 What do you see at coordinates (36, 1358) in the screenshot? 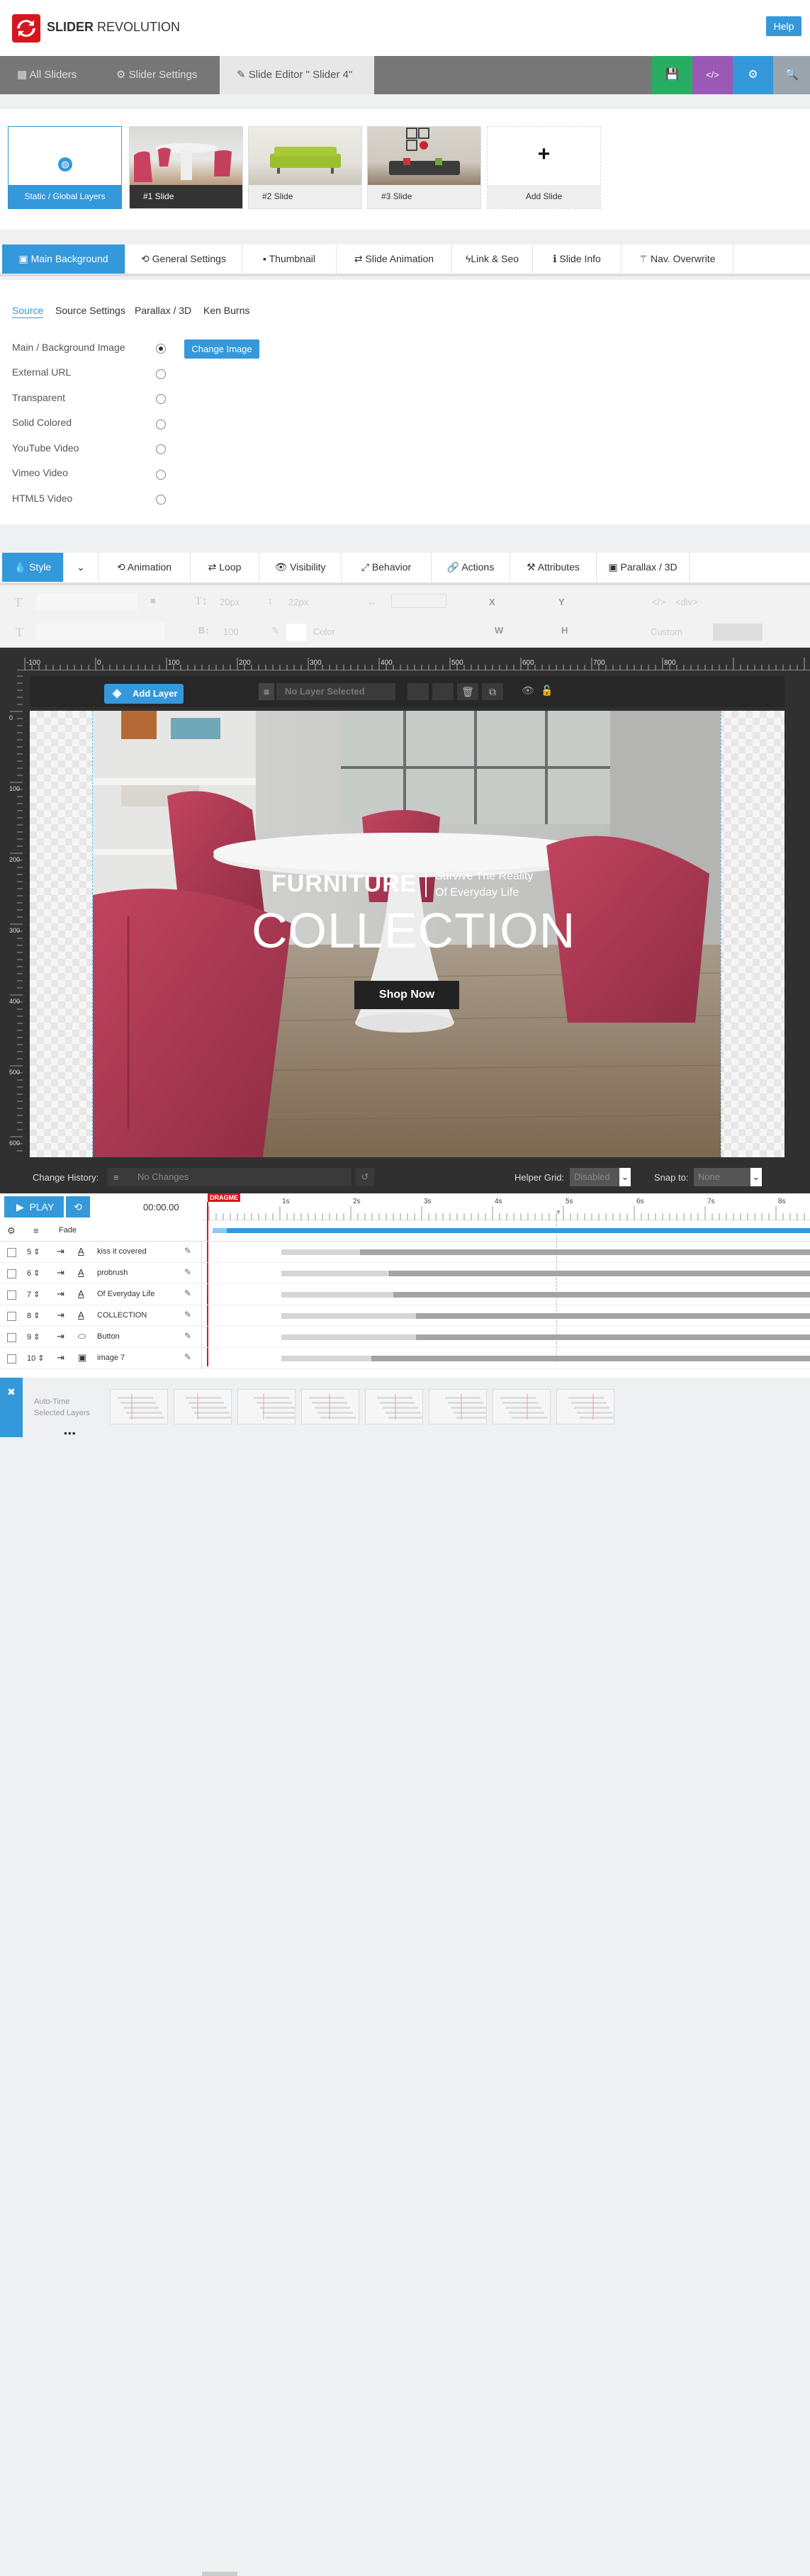
I see `layer-depth: 10 ⇕` at bounding box center [36, 1358].